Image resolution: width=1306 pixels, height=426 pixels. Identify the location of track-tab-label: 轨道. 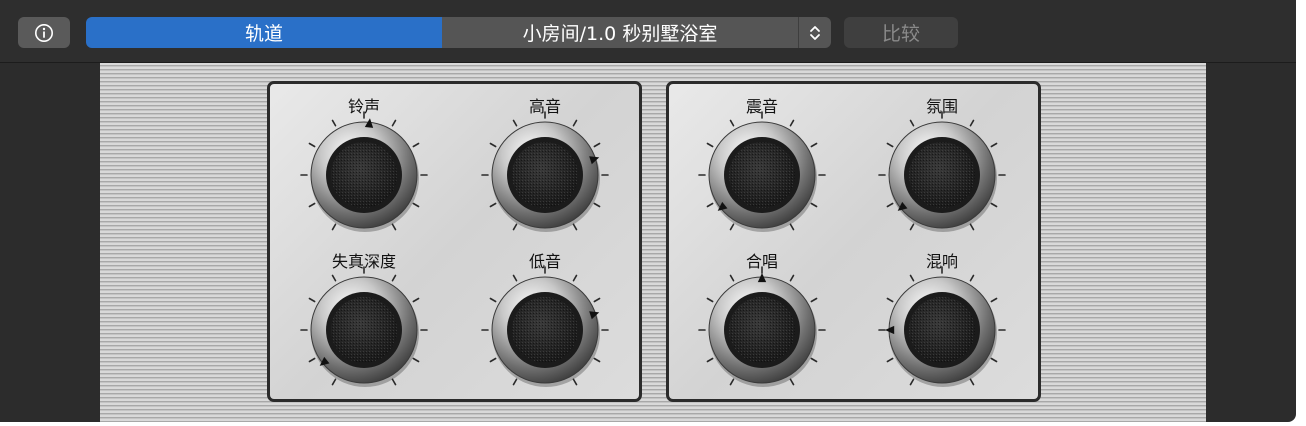
(263, 34).